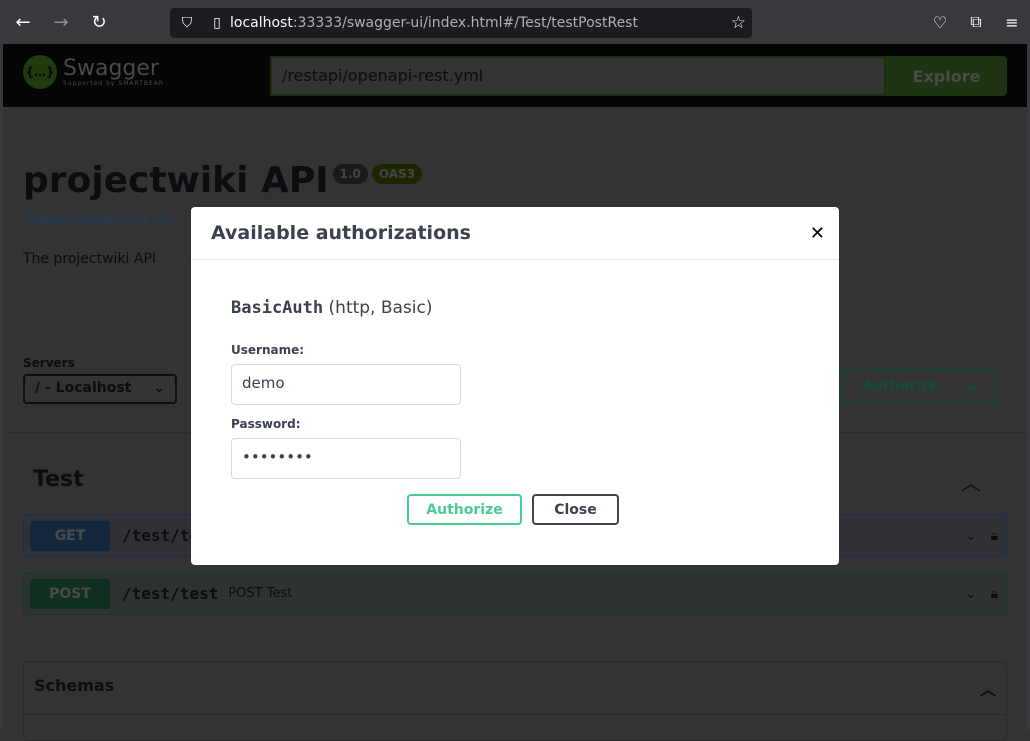  I want to click on operation-post: POST /test/test POST Test ⌄ 🔒︎, so click(515, 593).